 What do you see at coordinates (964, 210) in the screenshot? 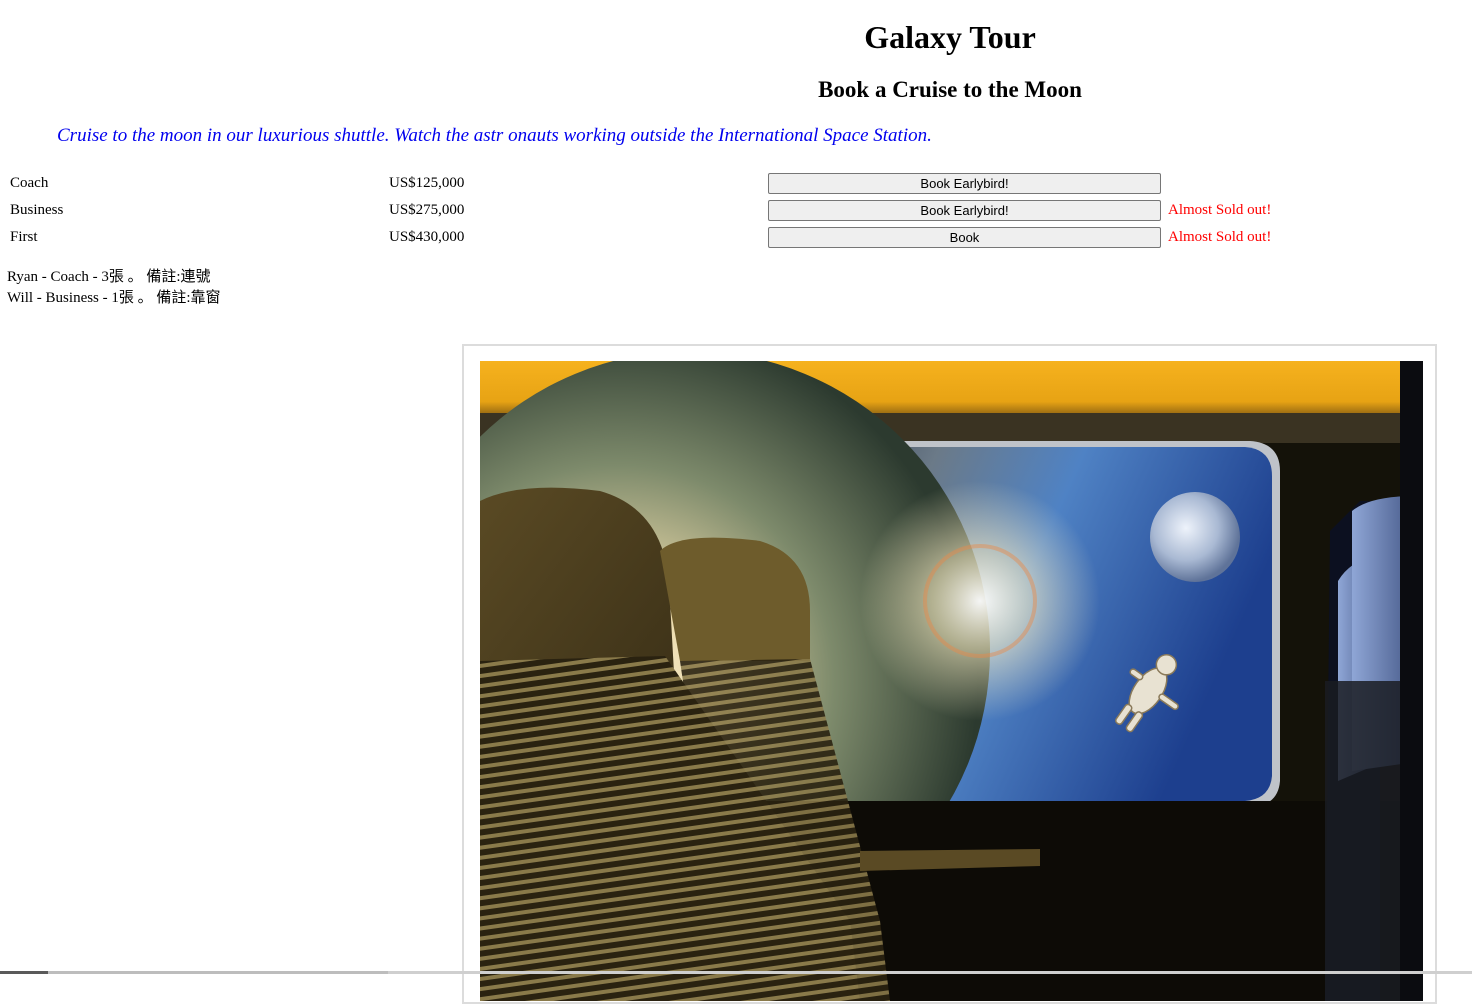
I see `book-business-button: Book Earlybird!` at bounding box center [964, 210].